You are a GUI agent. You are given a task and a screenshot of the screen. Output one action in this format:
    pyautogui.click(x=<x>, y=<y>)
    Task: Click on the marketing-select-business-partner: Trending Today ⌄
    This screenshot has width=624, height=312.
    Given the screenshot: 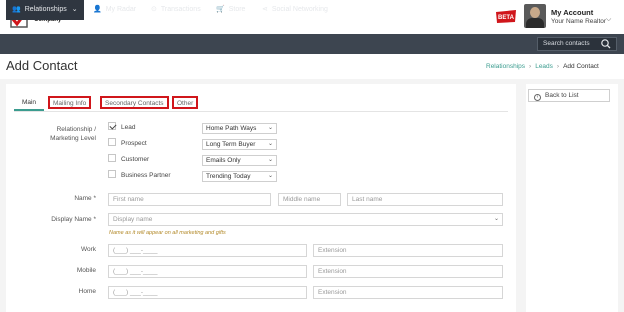 What is the action you would take?
    pyautogui.click(x=239, y=176)
    